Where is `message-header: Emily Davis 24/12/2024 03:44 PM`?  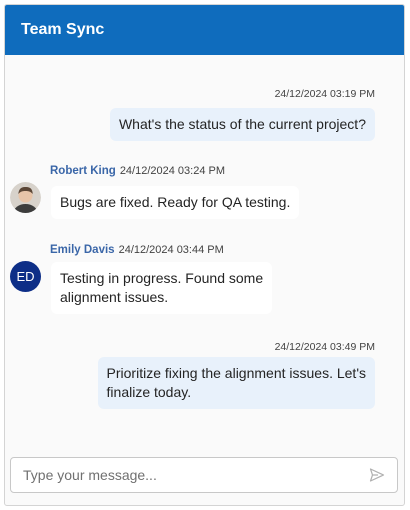 message-header: Emily Davis 24/12/2024 03:44 PM is located at coordinates (137, 250).